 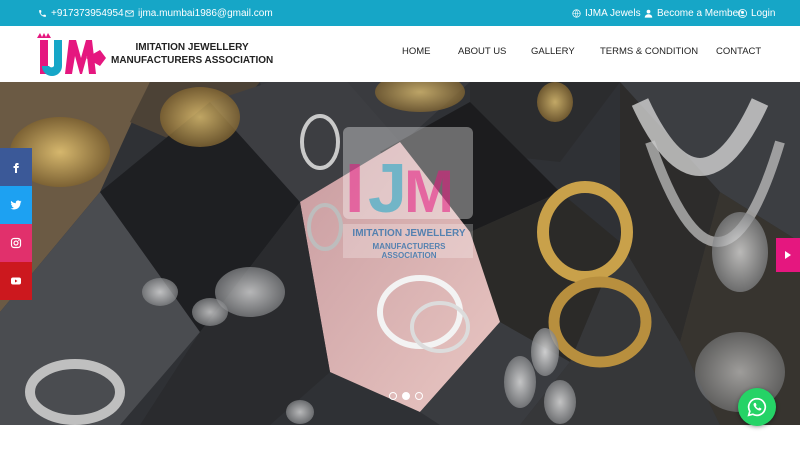 I want to click on nav-contact: CONTACT, so click(x=738, y=51).